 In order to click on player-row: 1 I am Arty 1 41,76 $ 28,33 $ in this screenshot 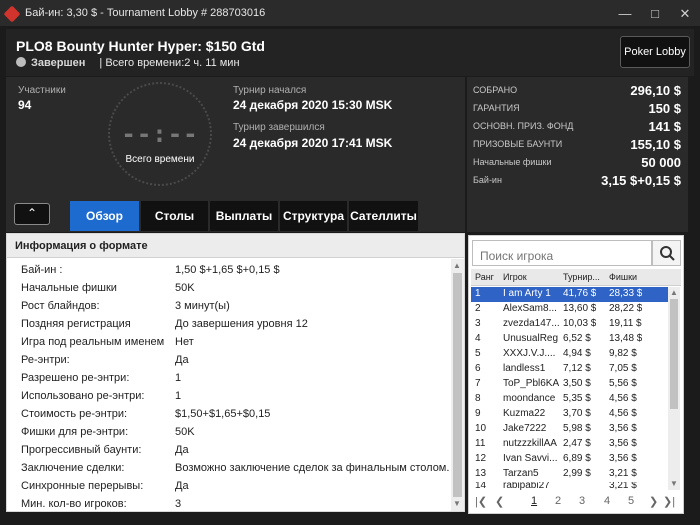, I will do `click(570, 294)`.